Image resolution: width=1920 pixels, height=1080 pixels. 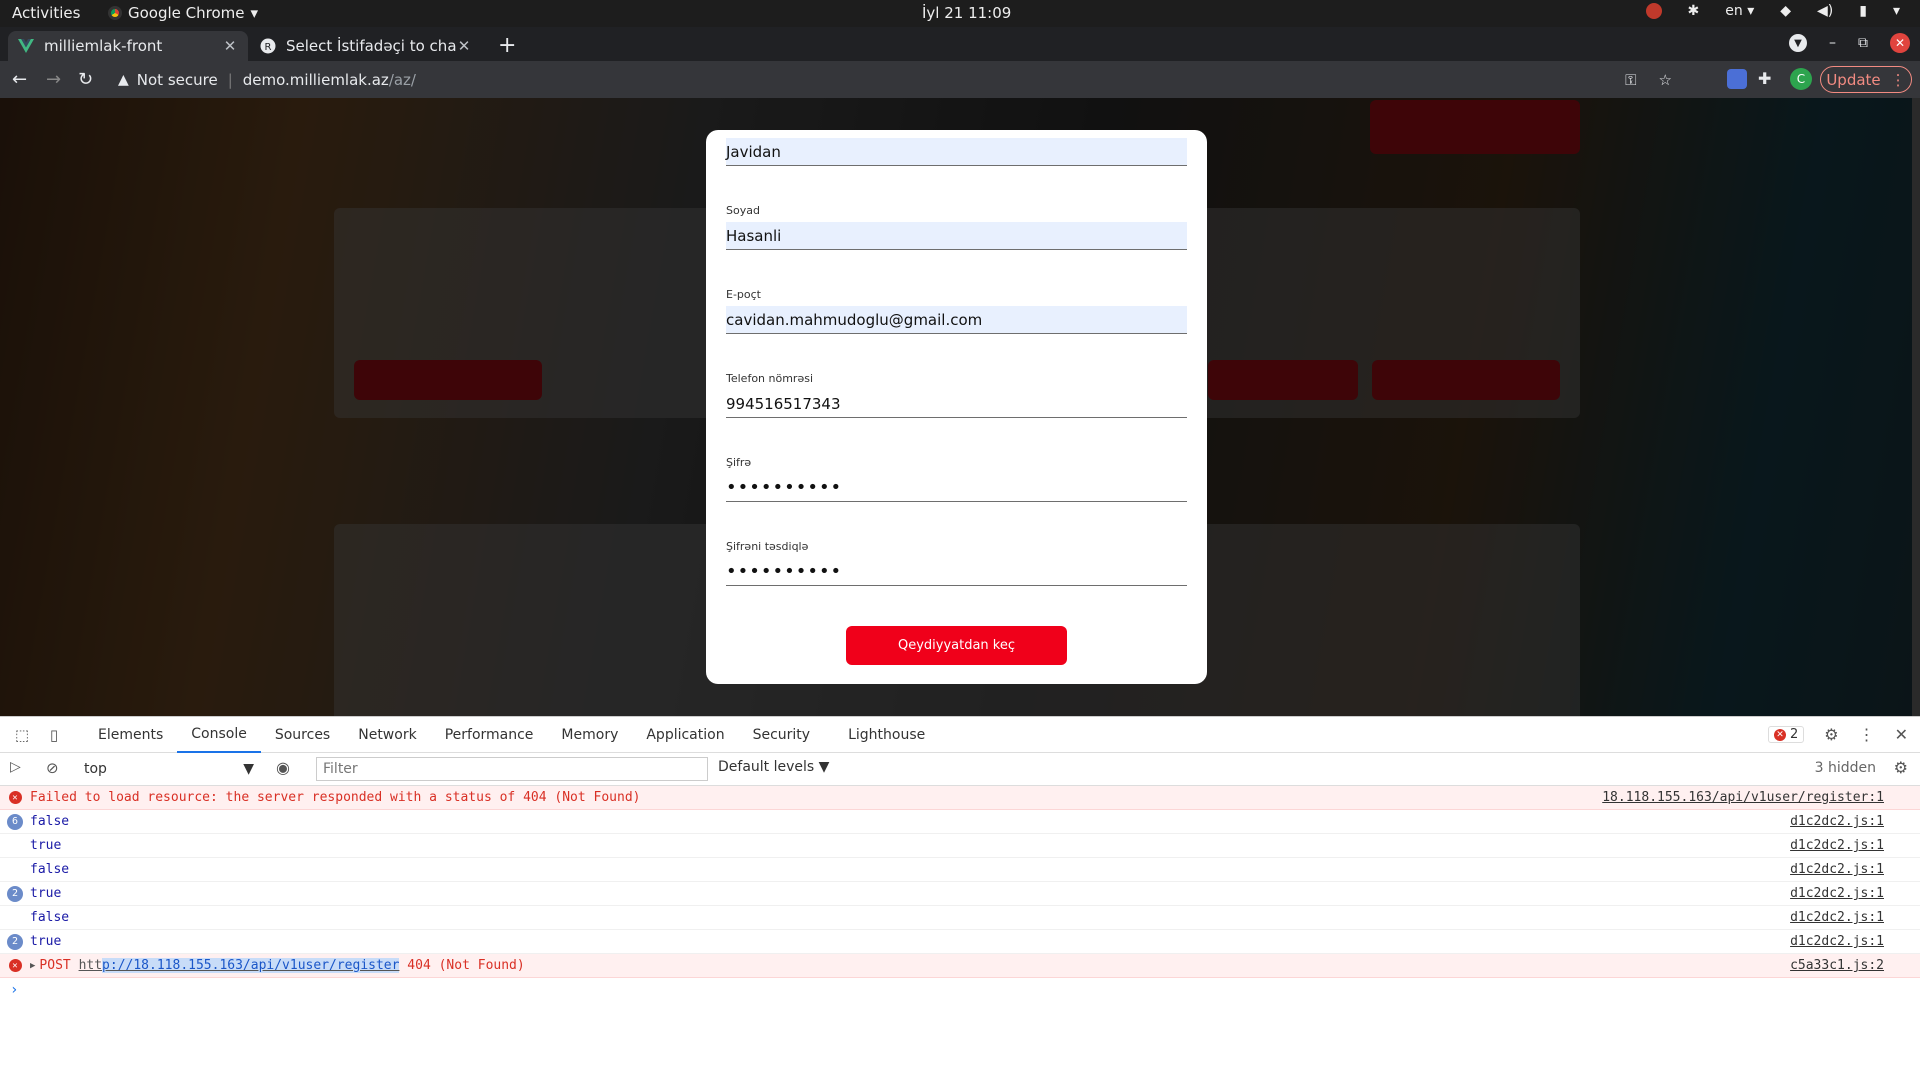 I want to click on console-log-row: true d1c2dc2.js:1, so click(x=960, y=846).